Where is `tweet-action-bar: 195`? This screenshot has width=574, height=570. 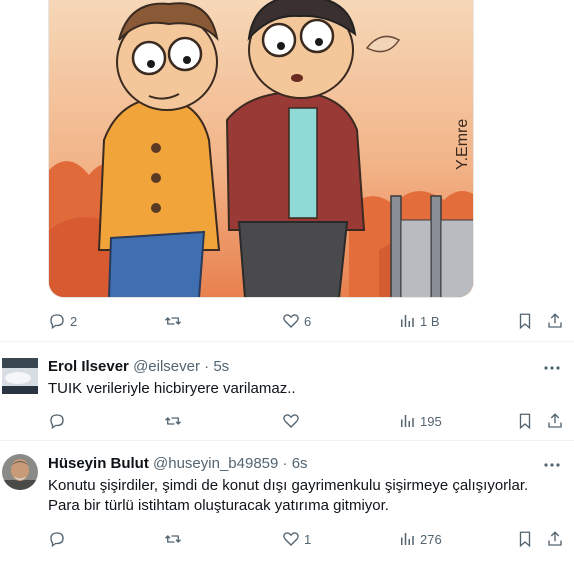
tweet-action-bar: 195 is located at coordinates (307, 421).